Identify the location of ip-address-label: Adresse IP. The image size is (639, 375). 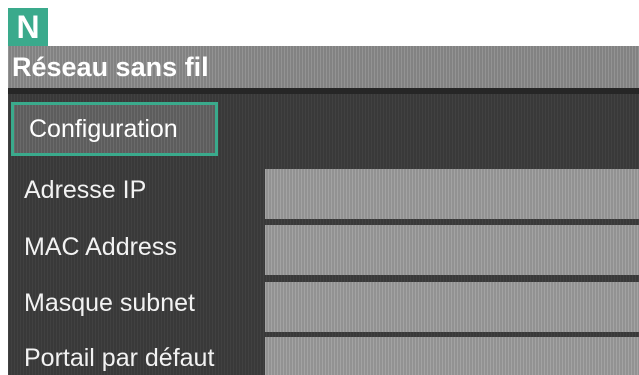
(85, 190).